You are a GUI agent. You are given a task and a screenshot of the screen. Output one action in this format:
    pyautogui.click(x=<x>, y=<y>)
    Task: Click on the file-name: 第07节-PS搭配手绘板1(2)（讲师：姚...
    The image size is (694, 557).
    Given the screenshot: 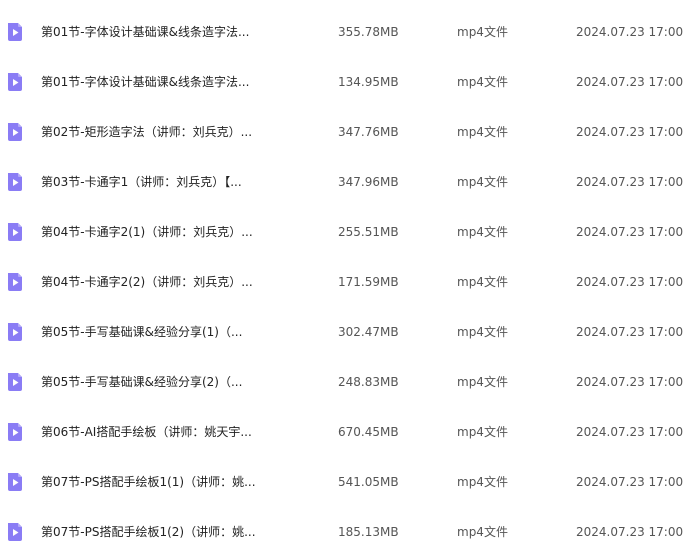 What is the action you would take?
    pyautogui.click(x=148, y=532)
    